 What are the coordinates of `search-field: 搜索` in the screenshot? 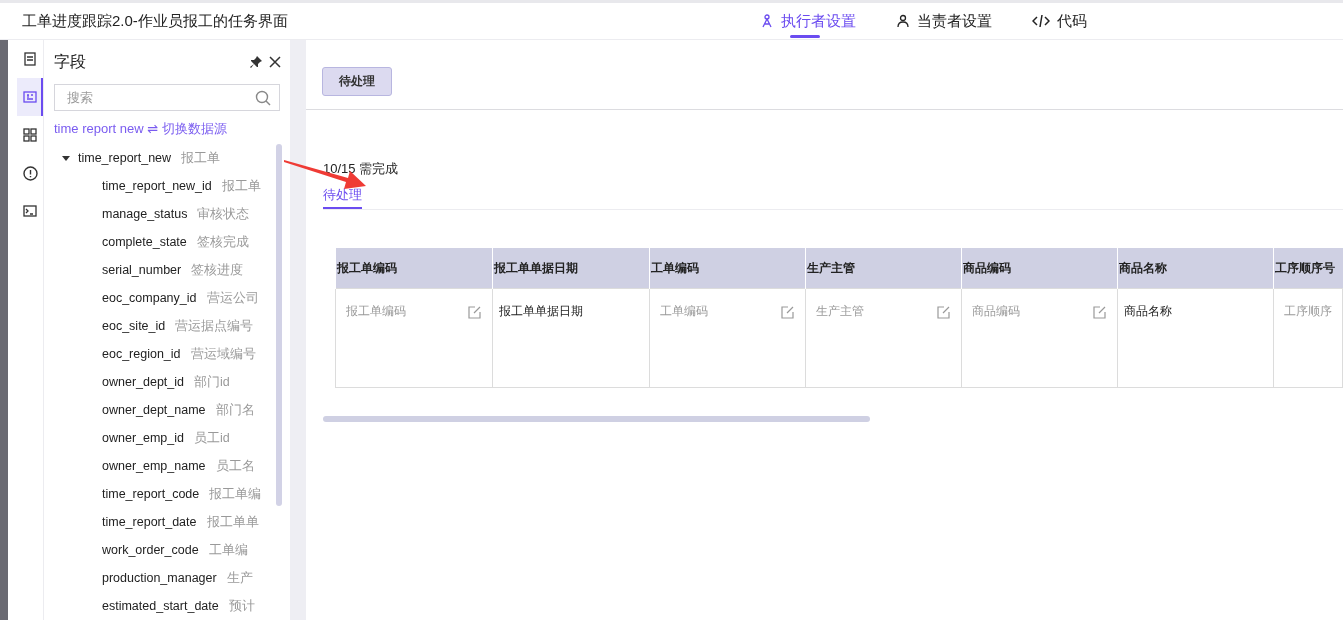 It's located at (167, 97).